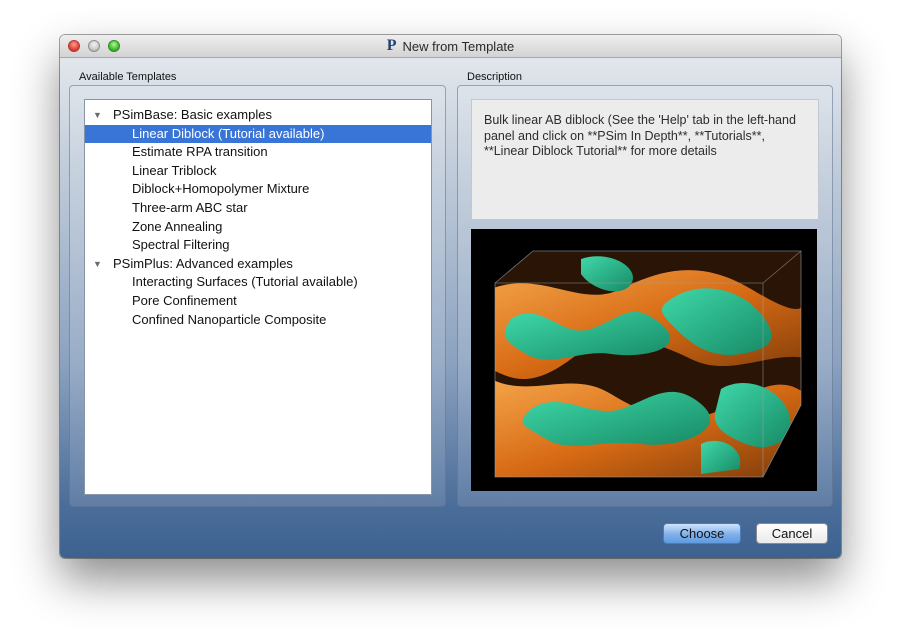  I want to click on tree-item-row: Linear Triblock, so click(258, 171).